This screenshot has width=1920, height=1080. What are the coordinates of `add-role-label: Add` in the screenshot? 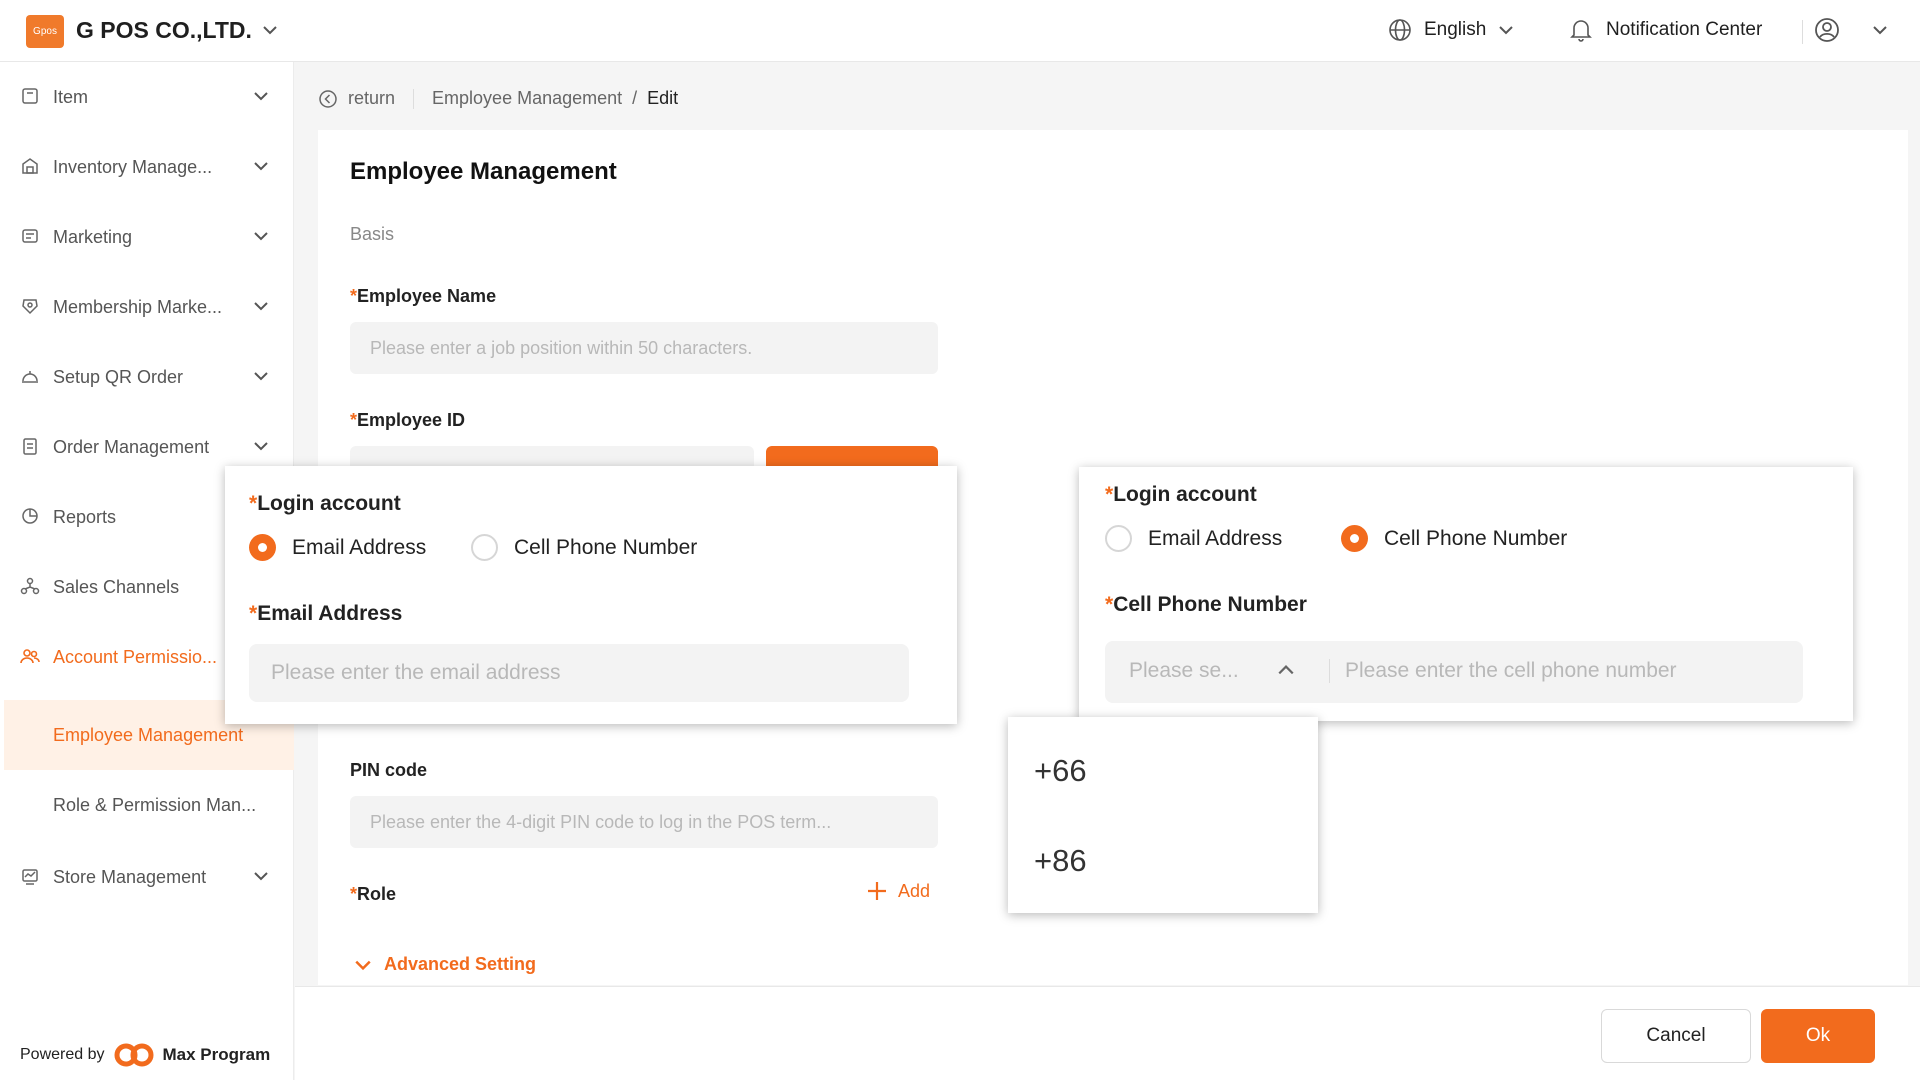 It's located at (914, 890).